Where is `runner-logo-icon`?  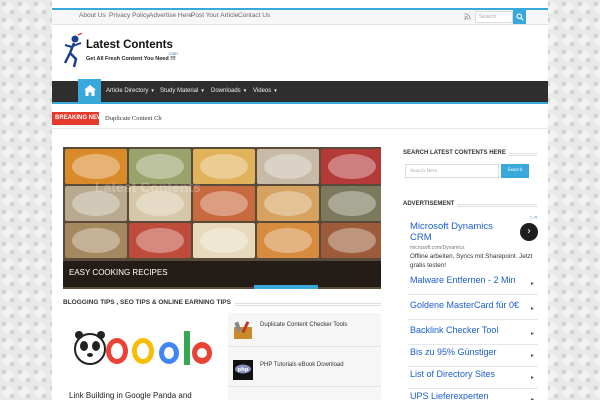
runner-logo-icon is located at coordinates (73, 50).